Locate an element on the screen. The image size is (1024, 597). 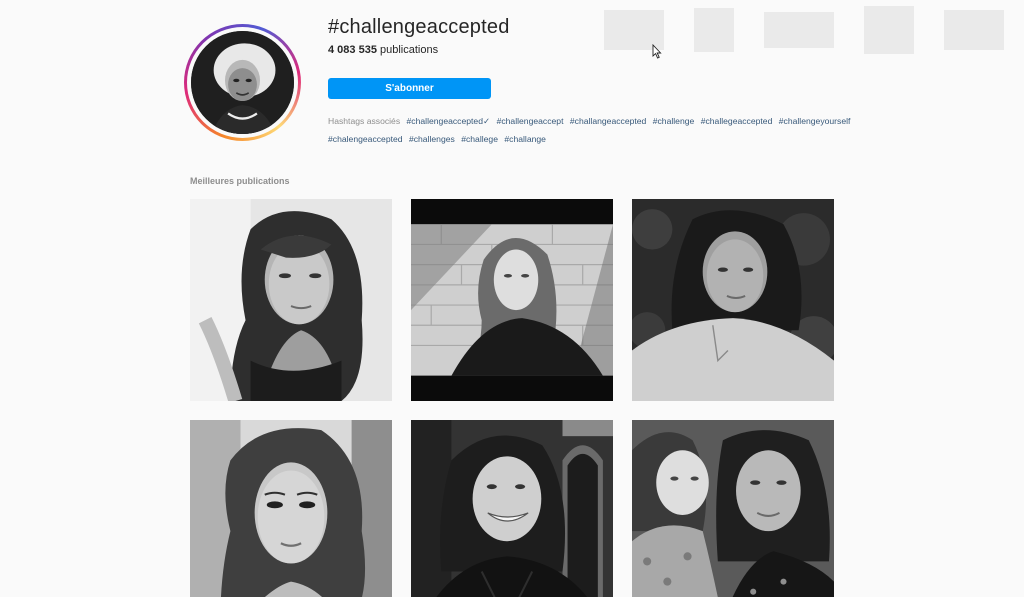
top-posts-heading: Meilleures publications is located at coordinates (240, 181).